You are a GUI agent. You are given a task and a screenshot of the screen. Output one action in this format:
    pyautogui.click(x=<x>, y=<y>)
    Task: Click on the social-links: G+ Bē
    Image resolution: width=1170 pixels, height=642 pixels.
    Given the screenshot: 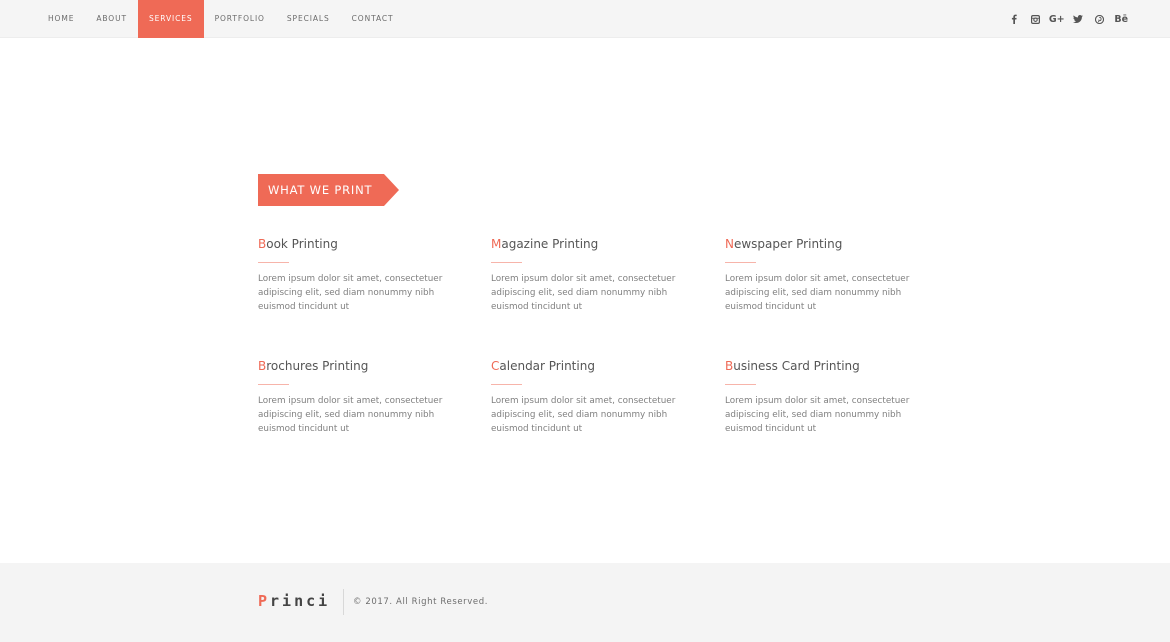 What is the action you would take?
    pyautogui.click(x=1067, y=19)
    